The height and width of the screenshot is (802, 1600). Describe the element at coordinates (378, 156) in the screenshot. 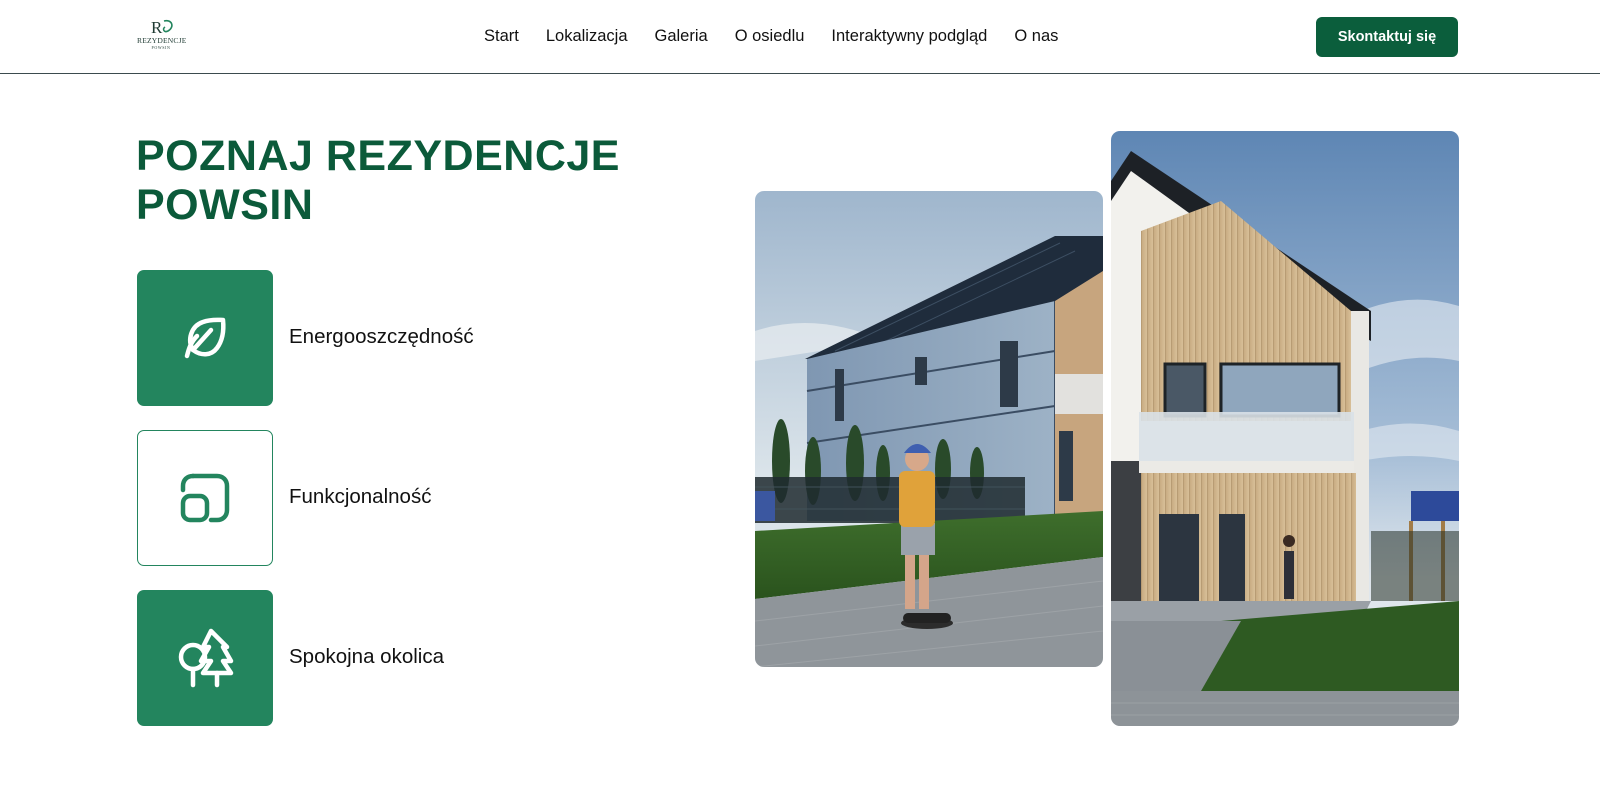

I see `title-line-1: POZNAJ REZYDENCJE` at that location.